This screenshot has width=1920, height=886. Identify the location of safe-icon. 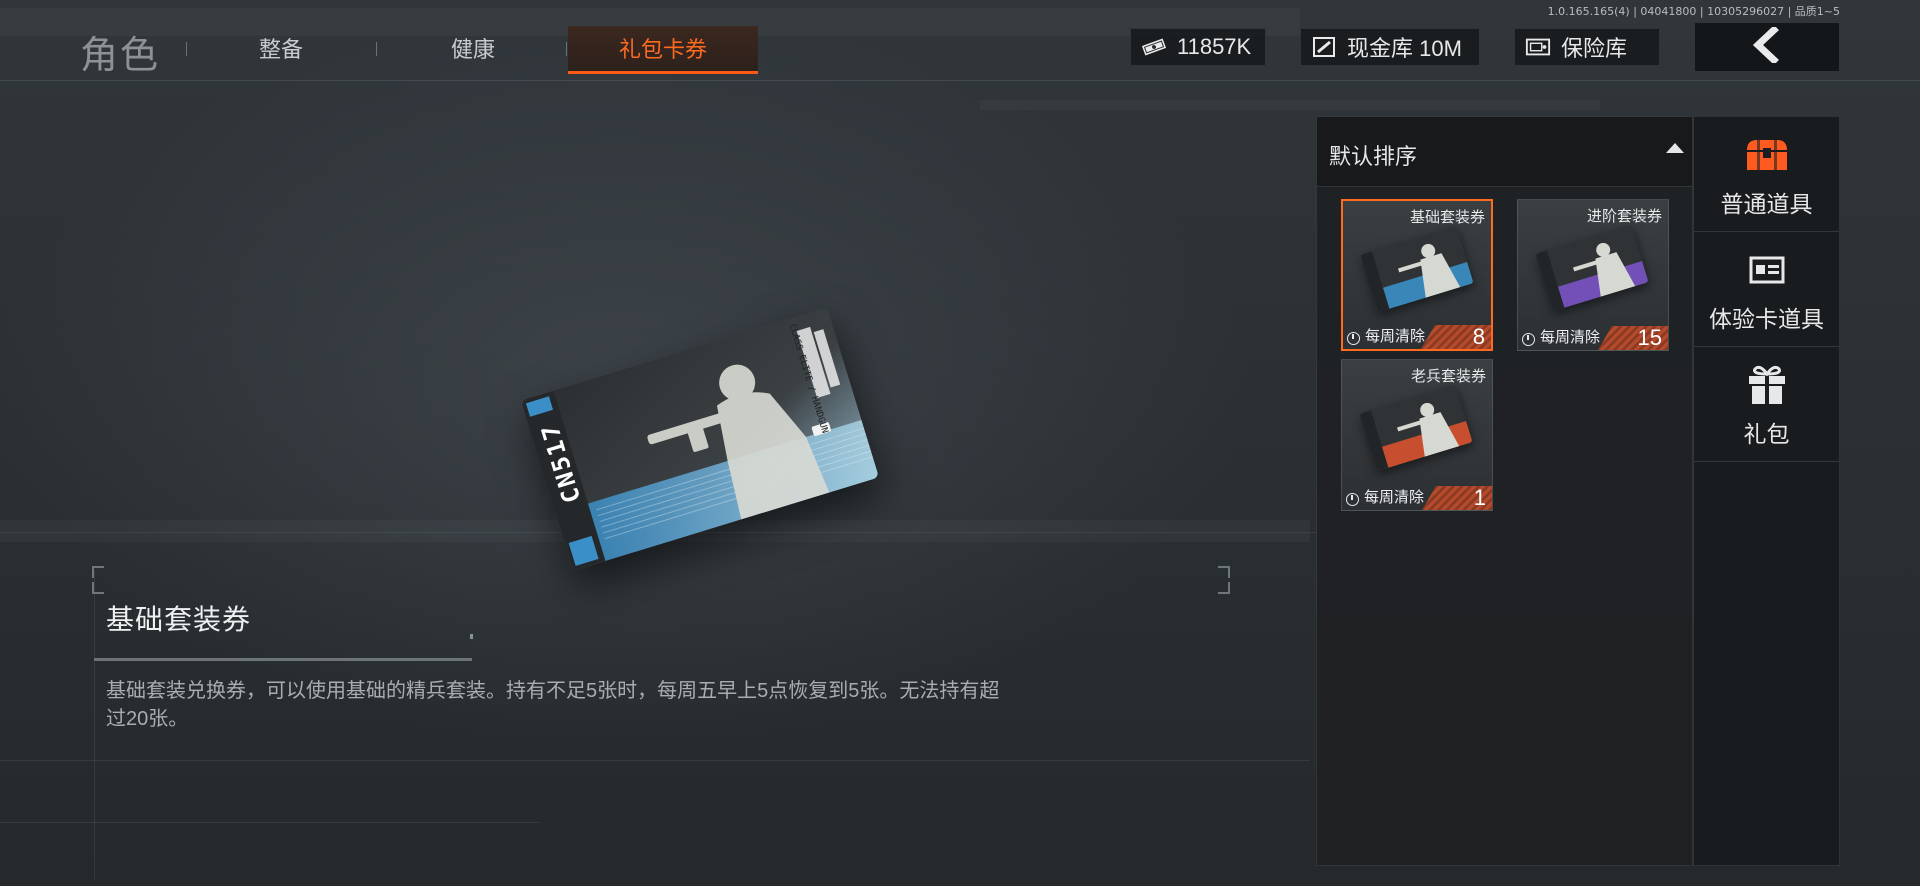
(1538, 47).